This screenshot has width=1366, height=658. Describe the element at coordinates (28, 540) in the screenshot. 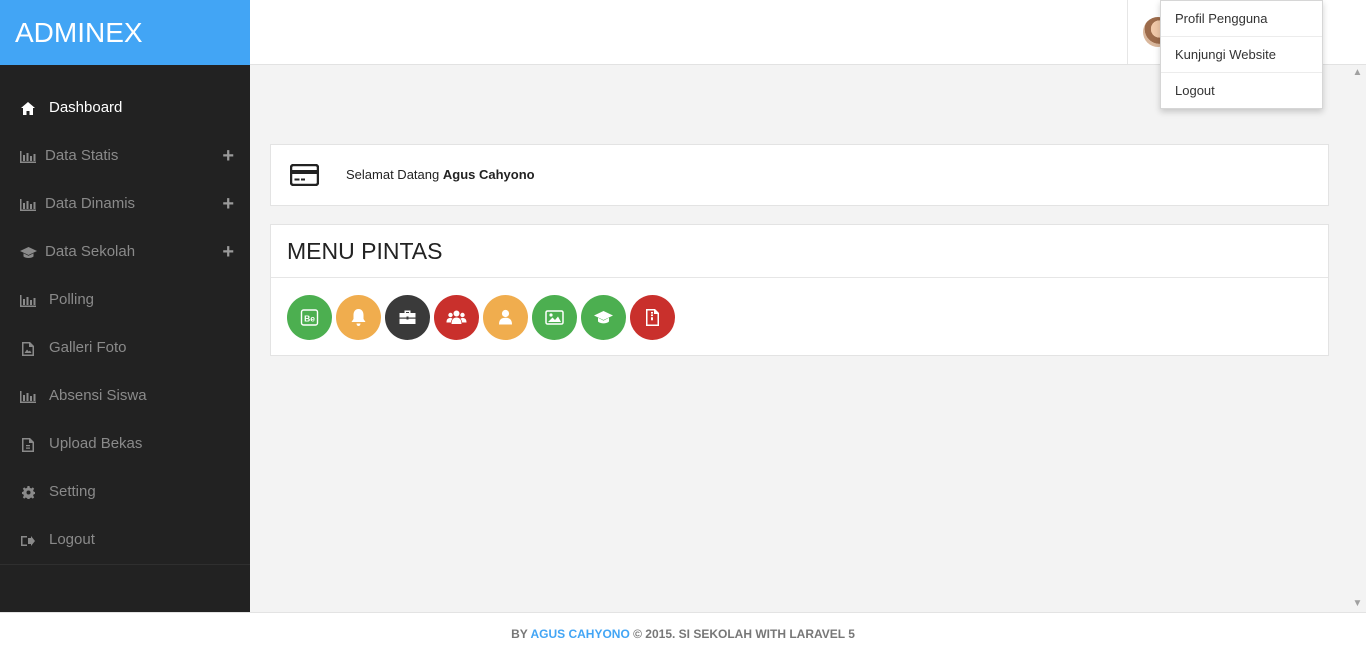

I see `sign-out-icon` at that location.